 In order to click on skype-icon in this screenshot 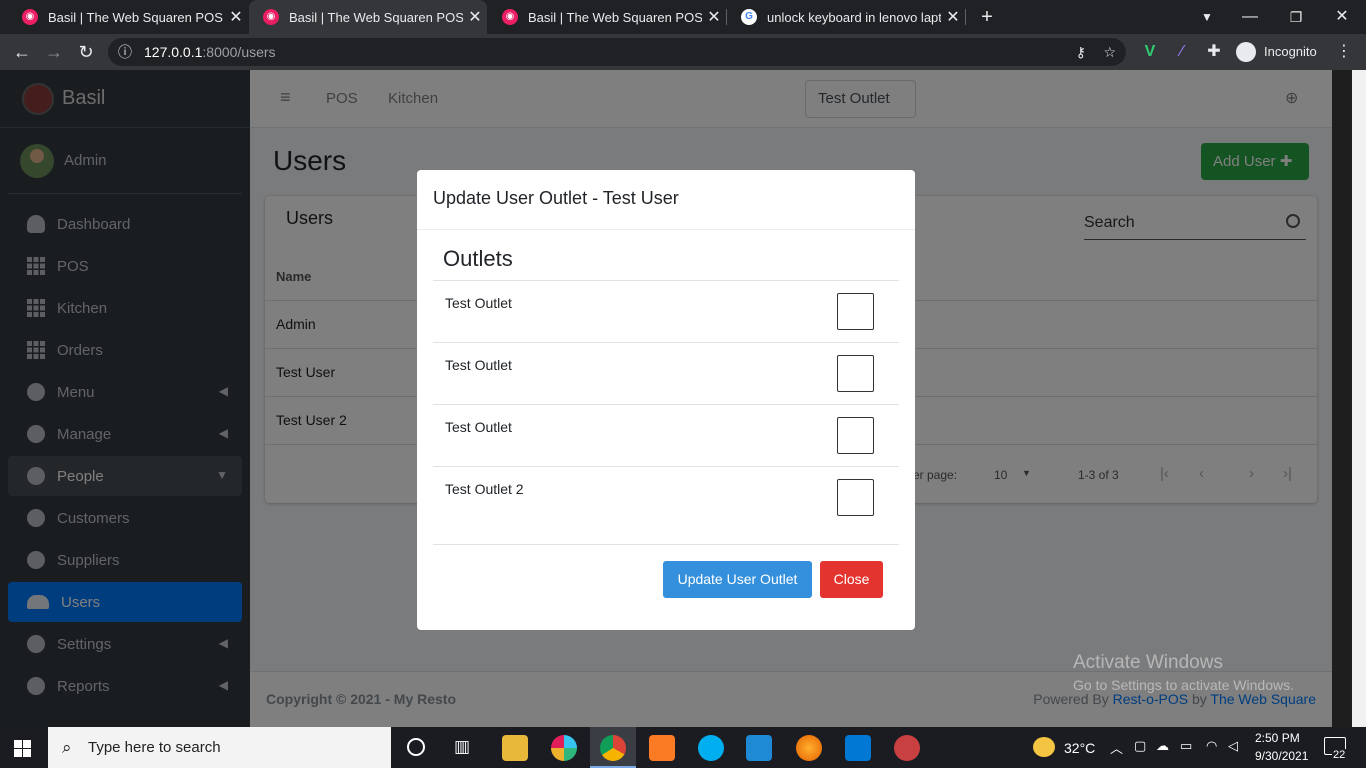, I will do `click(711, 748)`.